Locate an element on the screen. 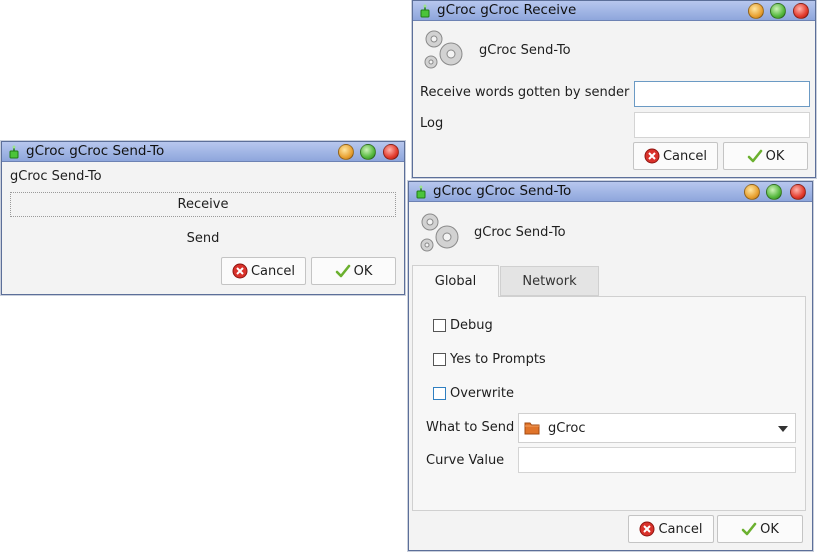  tab-network: Network is located at coordinates (549, 281).